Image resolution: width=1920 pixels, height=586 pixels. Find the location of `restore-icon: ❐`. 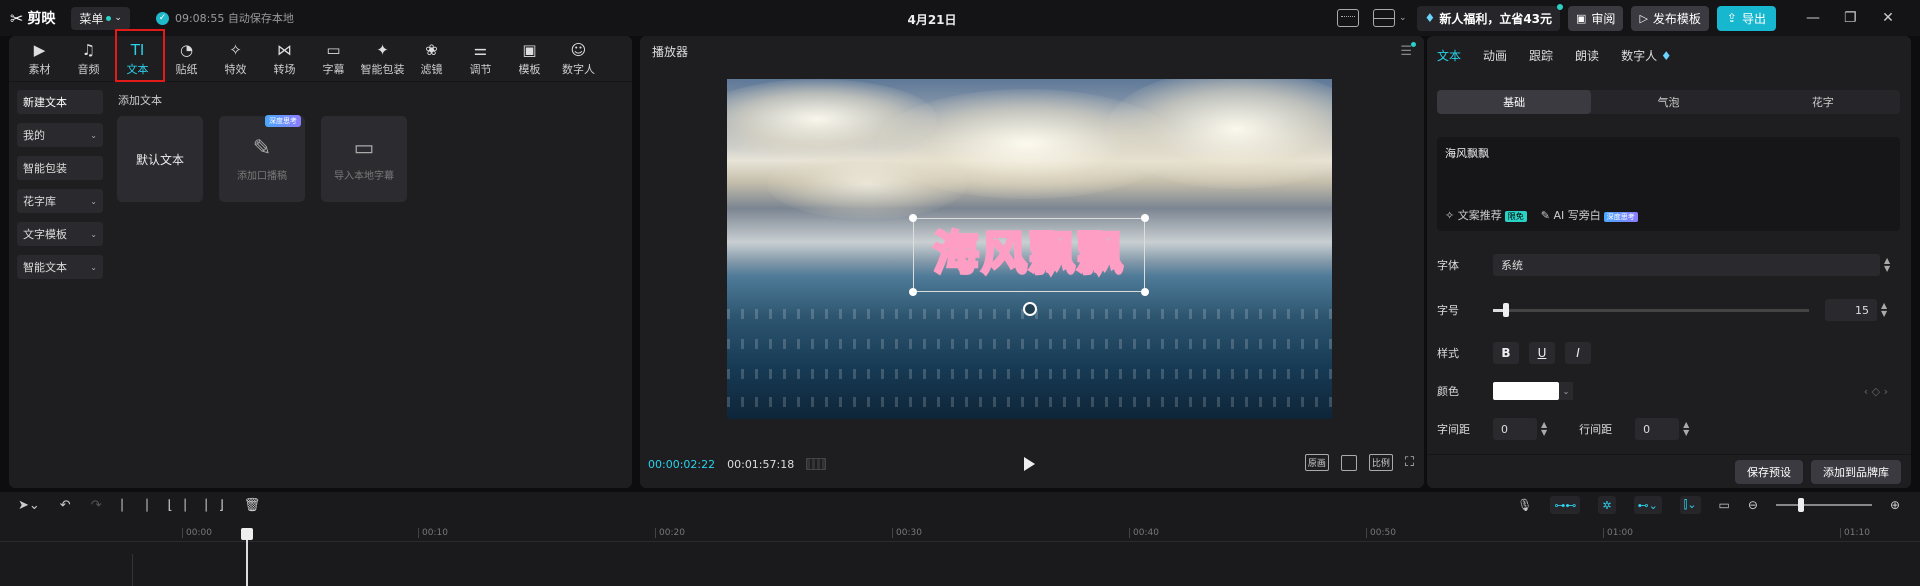

restore-icon: ❐ is located at coordinates (1850, 18).